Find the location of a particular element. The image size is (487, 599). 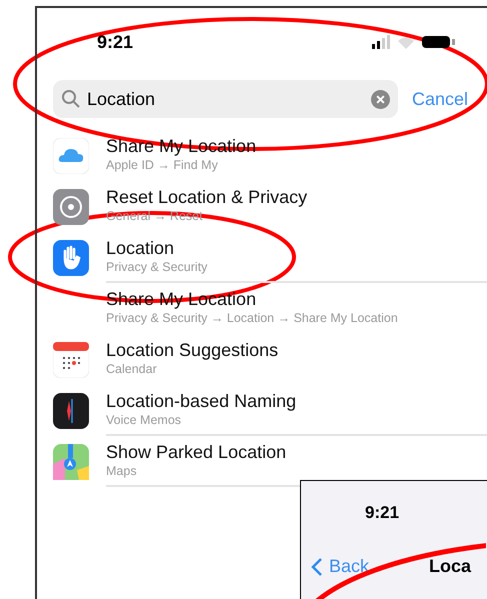

result-path: Voice Memos is located at coordinates (144, 420).